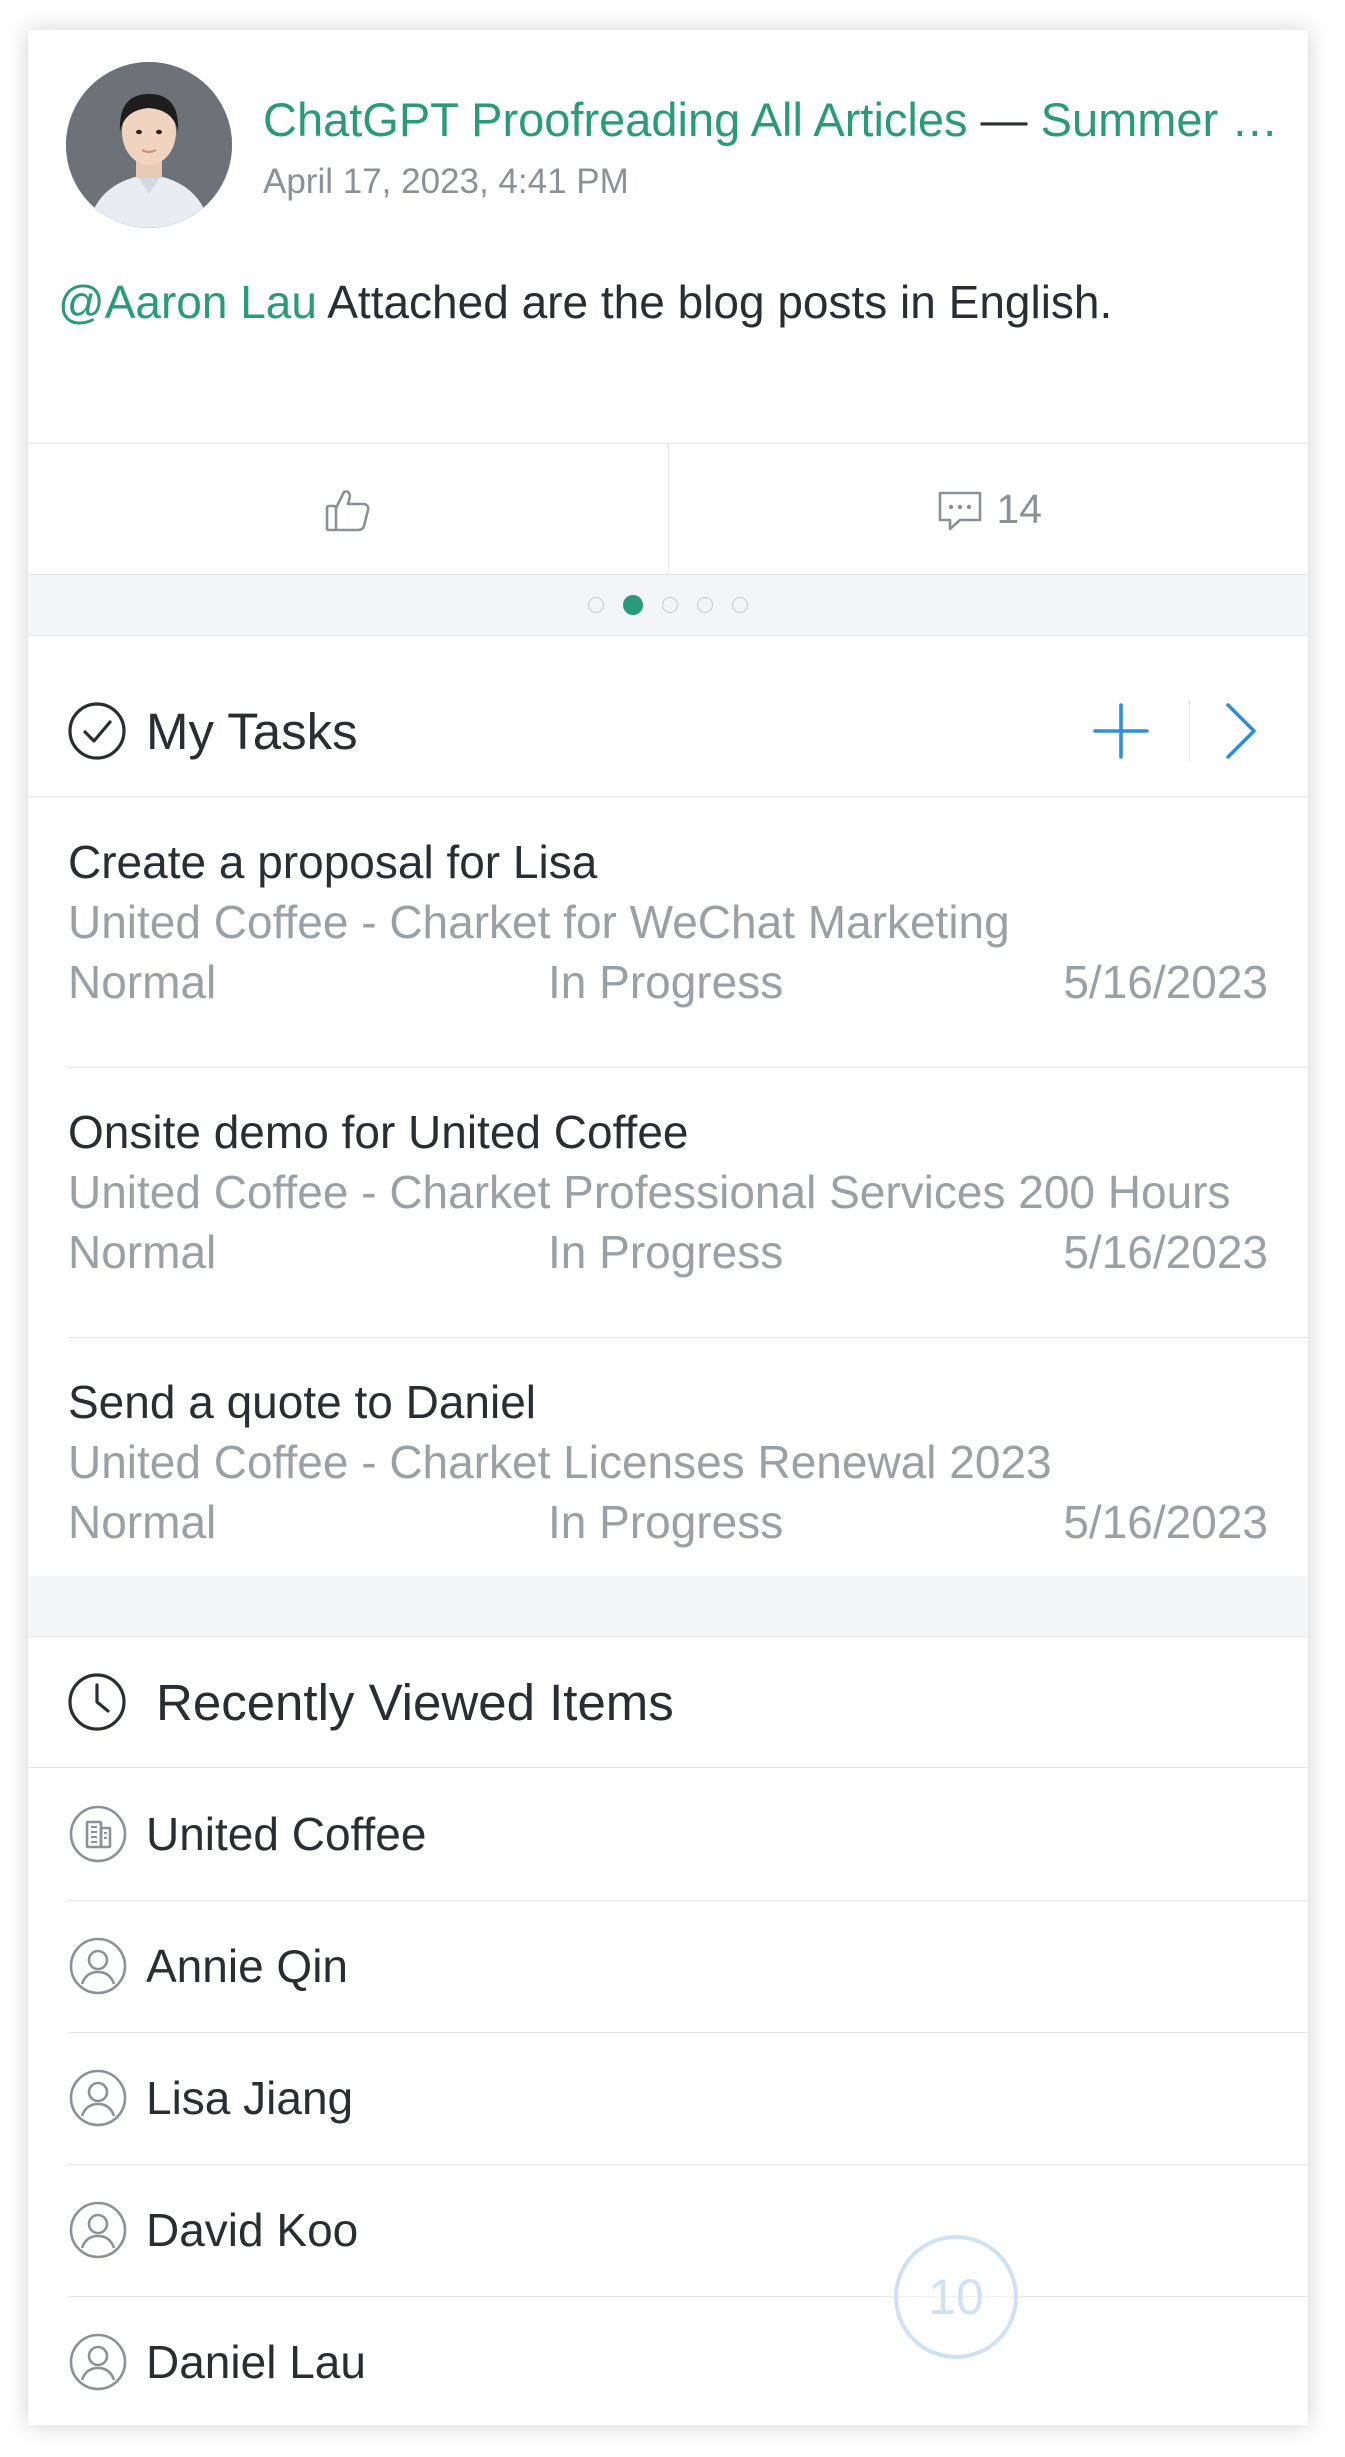 Image resolution: width=1345 pixels, height=2457 pixels. I want to click on like-button, so click(348, 509).